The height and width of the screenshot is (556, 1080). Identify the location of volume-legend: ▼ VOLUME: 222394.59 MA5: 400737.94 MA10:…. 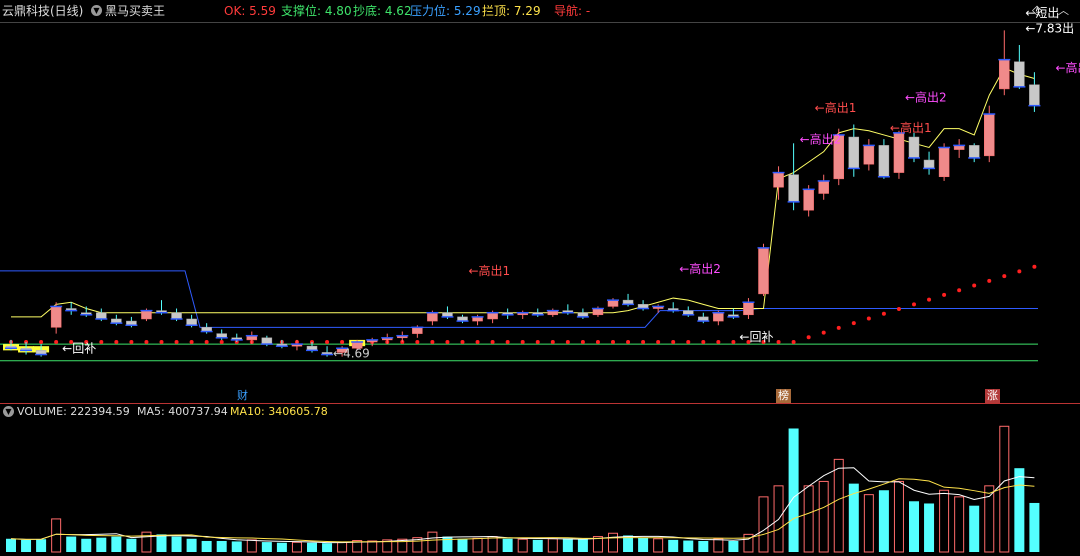
(540, 412).